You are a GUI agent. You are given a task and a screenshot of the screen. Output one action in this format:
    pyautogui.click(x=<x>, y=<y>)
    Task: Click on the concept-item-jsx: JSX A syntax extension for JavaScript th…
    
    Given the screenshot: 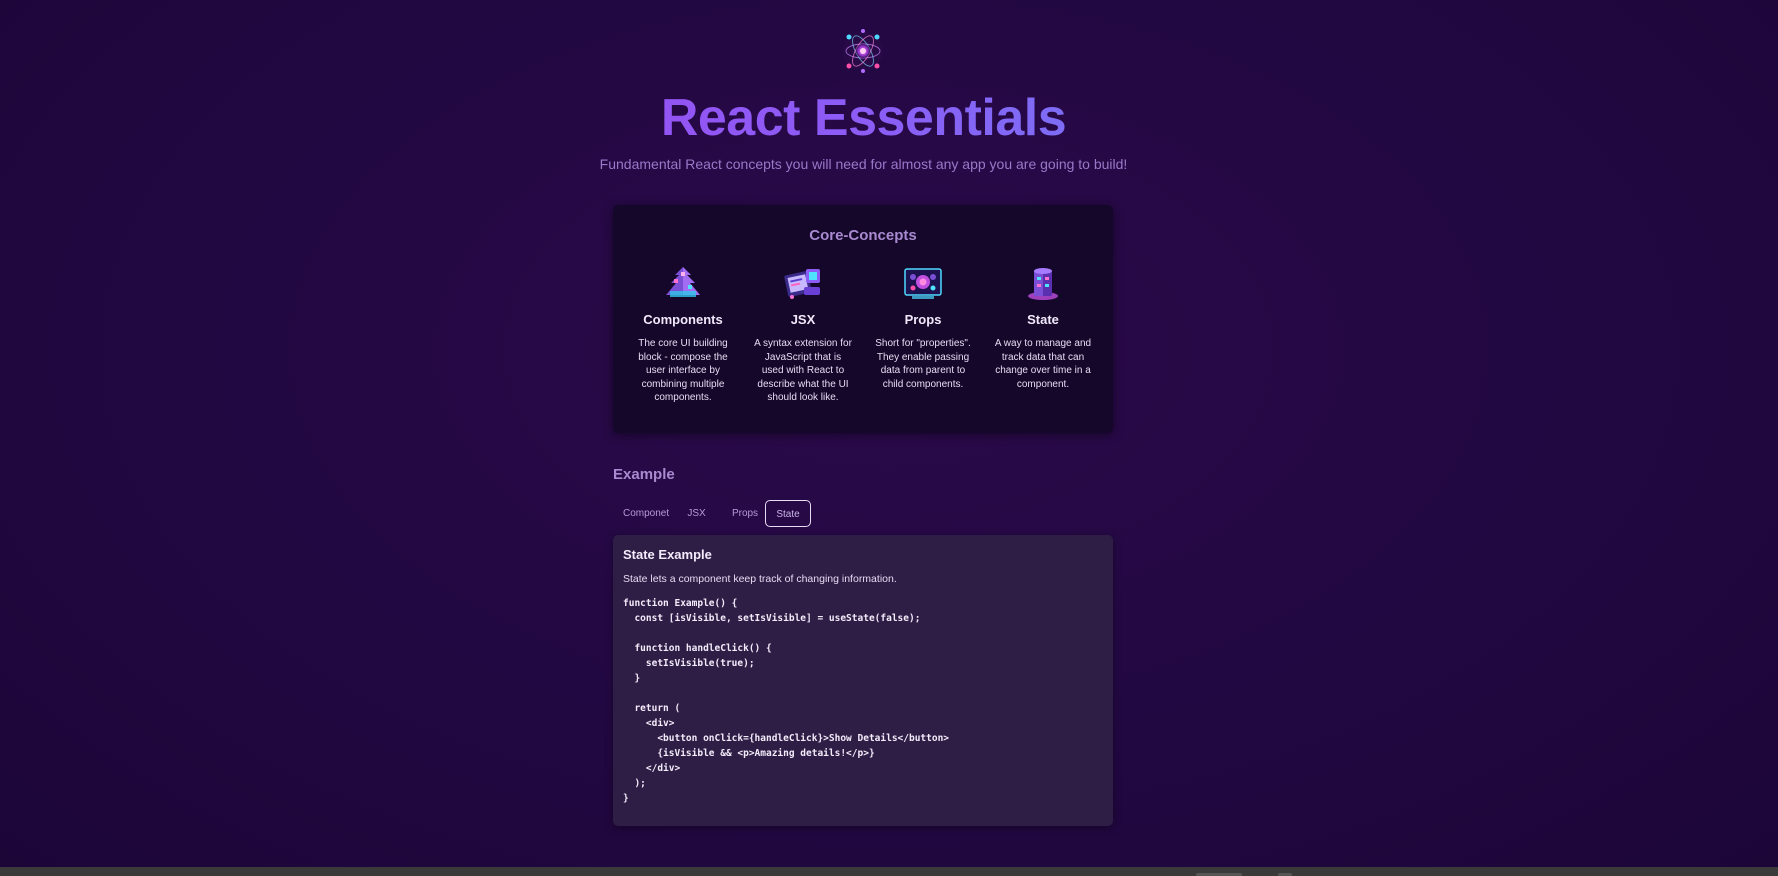 What is the action you would take?
    pyautogui.click(x=803, y=334)
    